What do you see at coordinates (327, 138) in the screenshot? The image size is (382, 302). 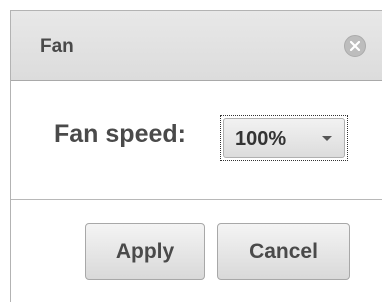 I see `chevron-down-icon` at bounding box center [327, 138].